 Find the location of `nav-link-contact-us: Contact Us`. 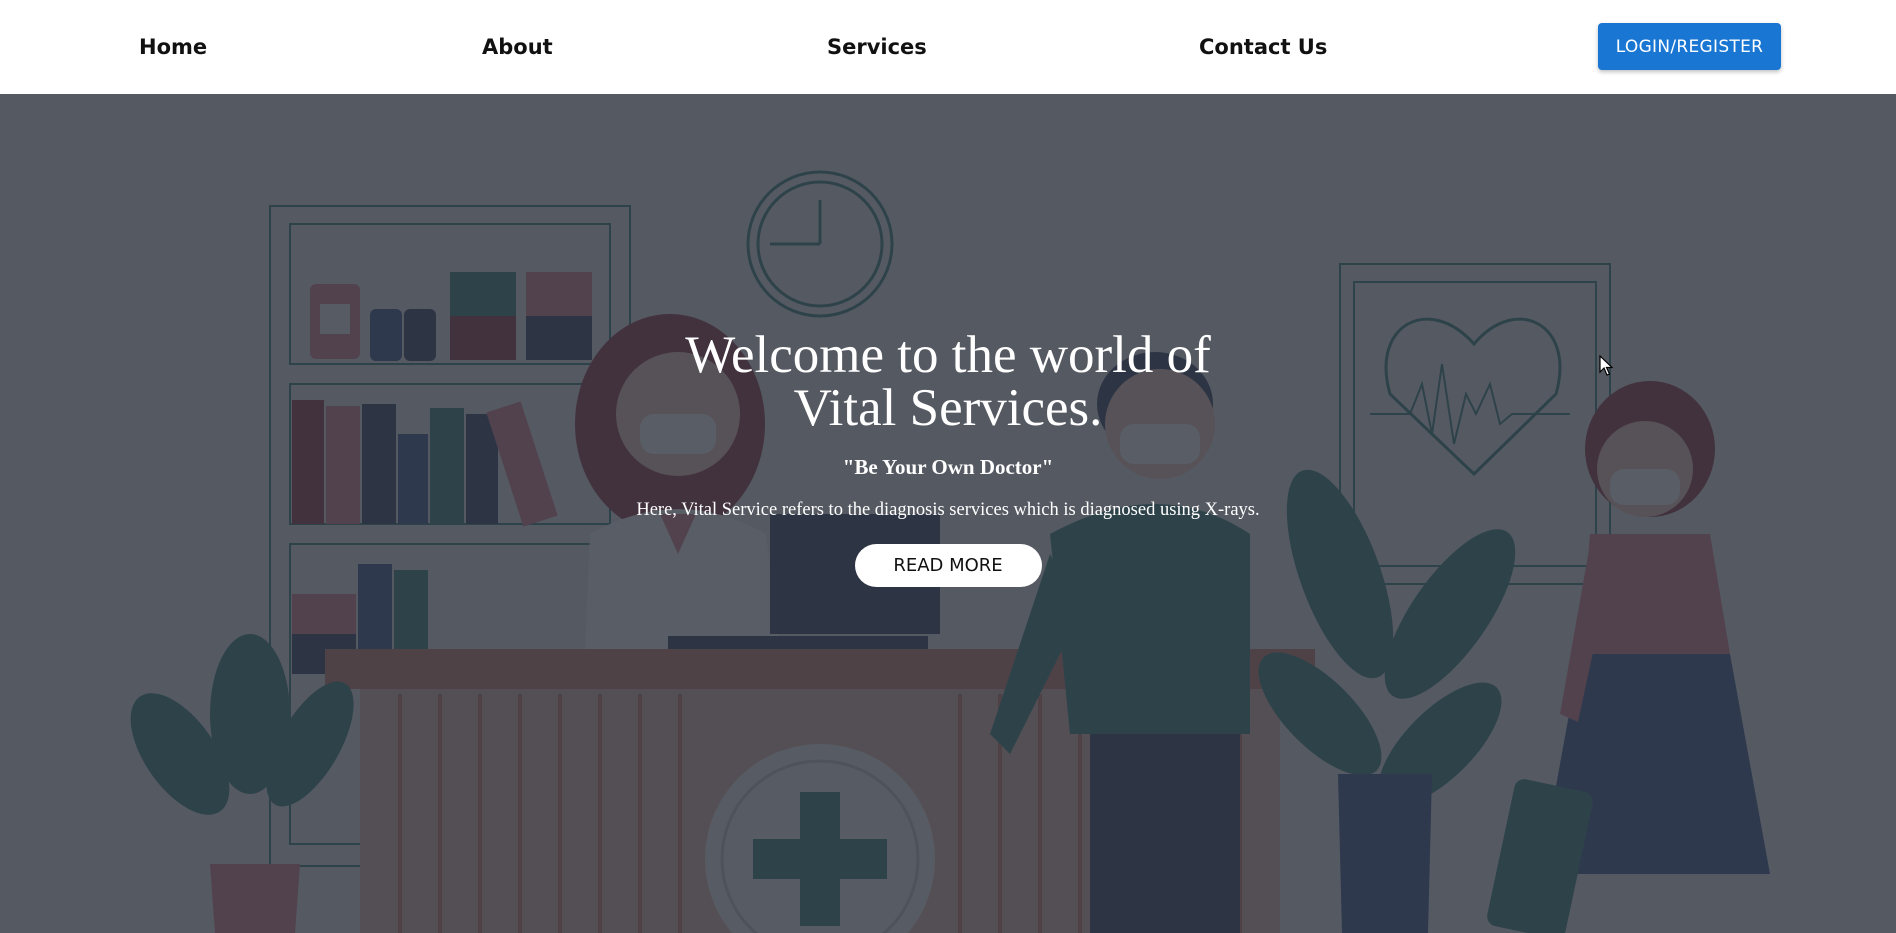

nav-link-contact-us: Contact Us is located at coordinates (1263, 47).